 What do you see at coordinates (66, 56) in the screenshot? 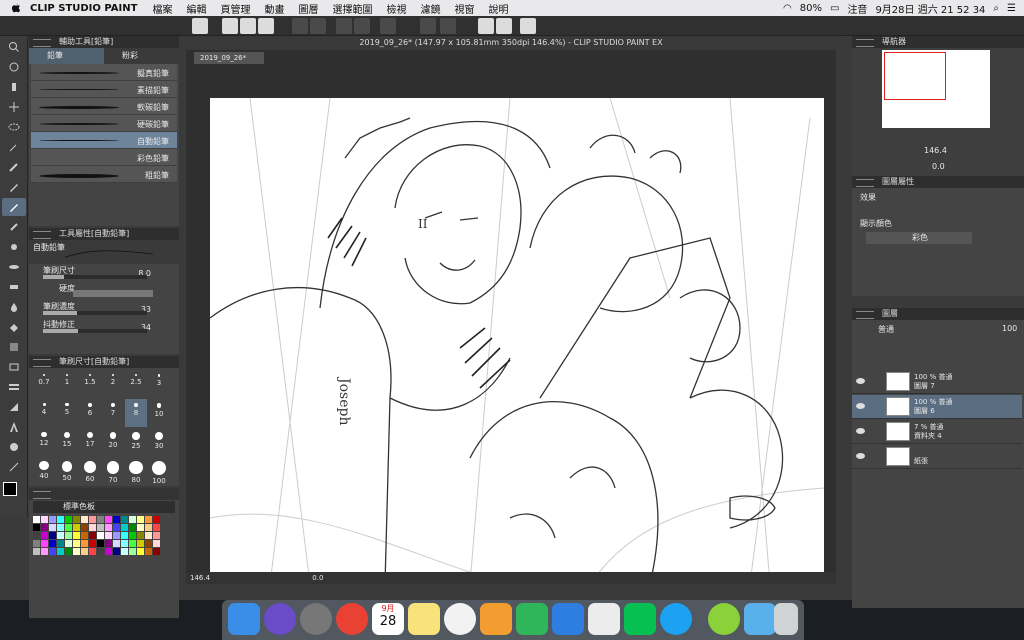
I see `tab-pencil: 鉛筆` at bounding box center [66, 56].